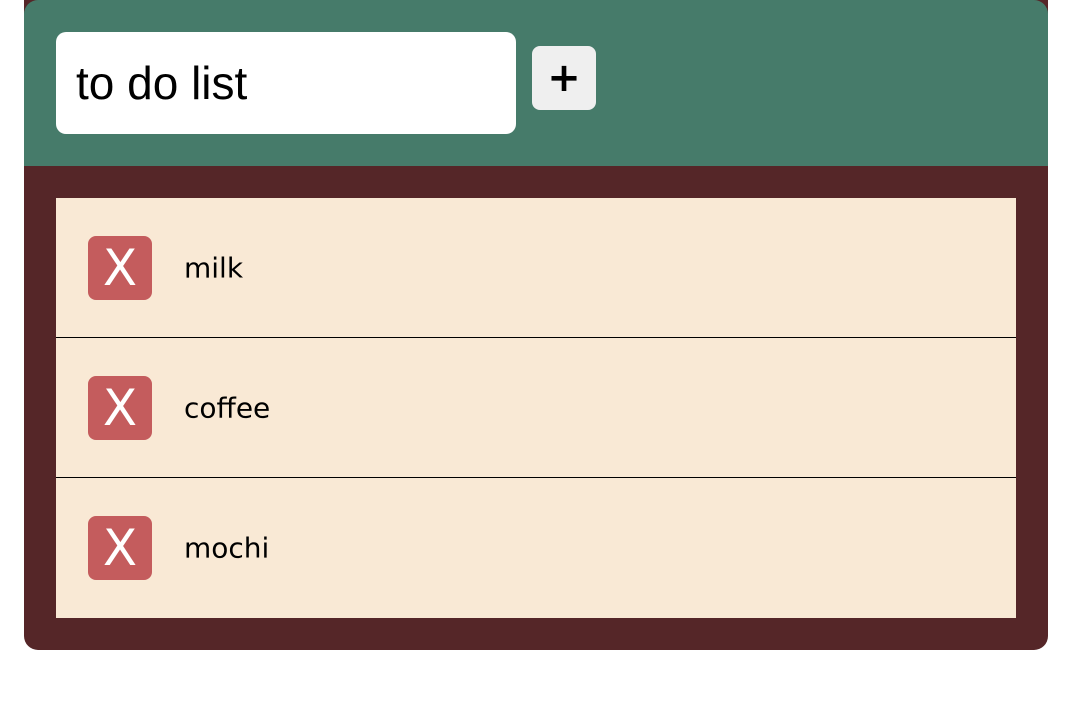 This screenshot has height=714, width=1079. I want to click on todo-input, so click(286, 83).